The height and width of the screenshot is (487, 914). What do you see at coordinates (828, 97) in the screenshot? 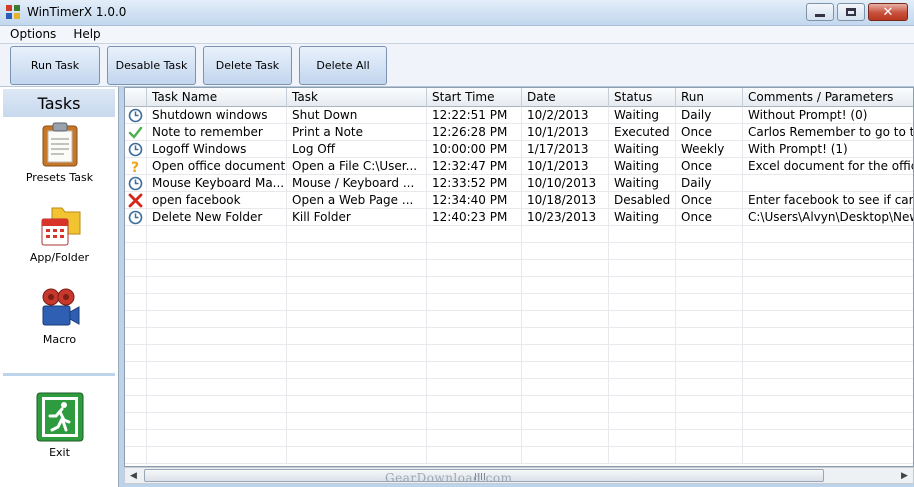
I see `column-header-comments: Comments / Parameters` at bounding box center [828, 97].